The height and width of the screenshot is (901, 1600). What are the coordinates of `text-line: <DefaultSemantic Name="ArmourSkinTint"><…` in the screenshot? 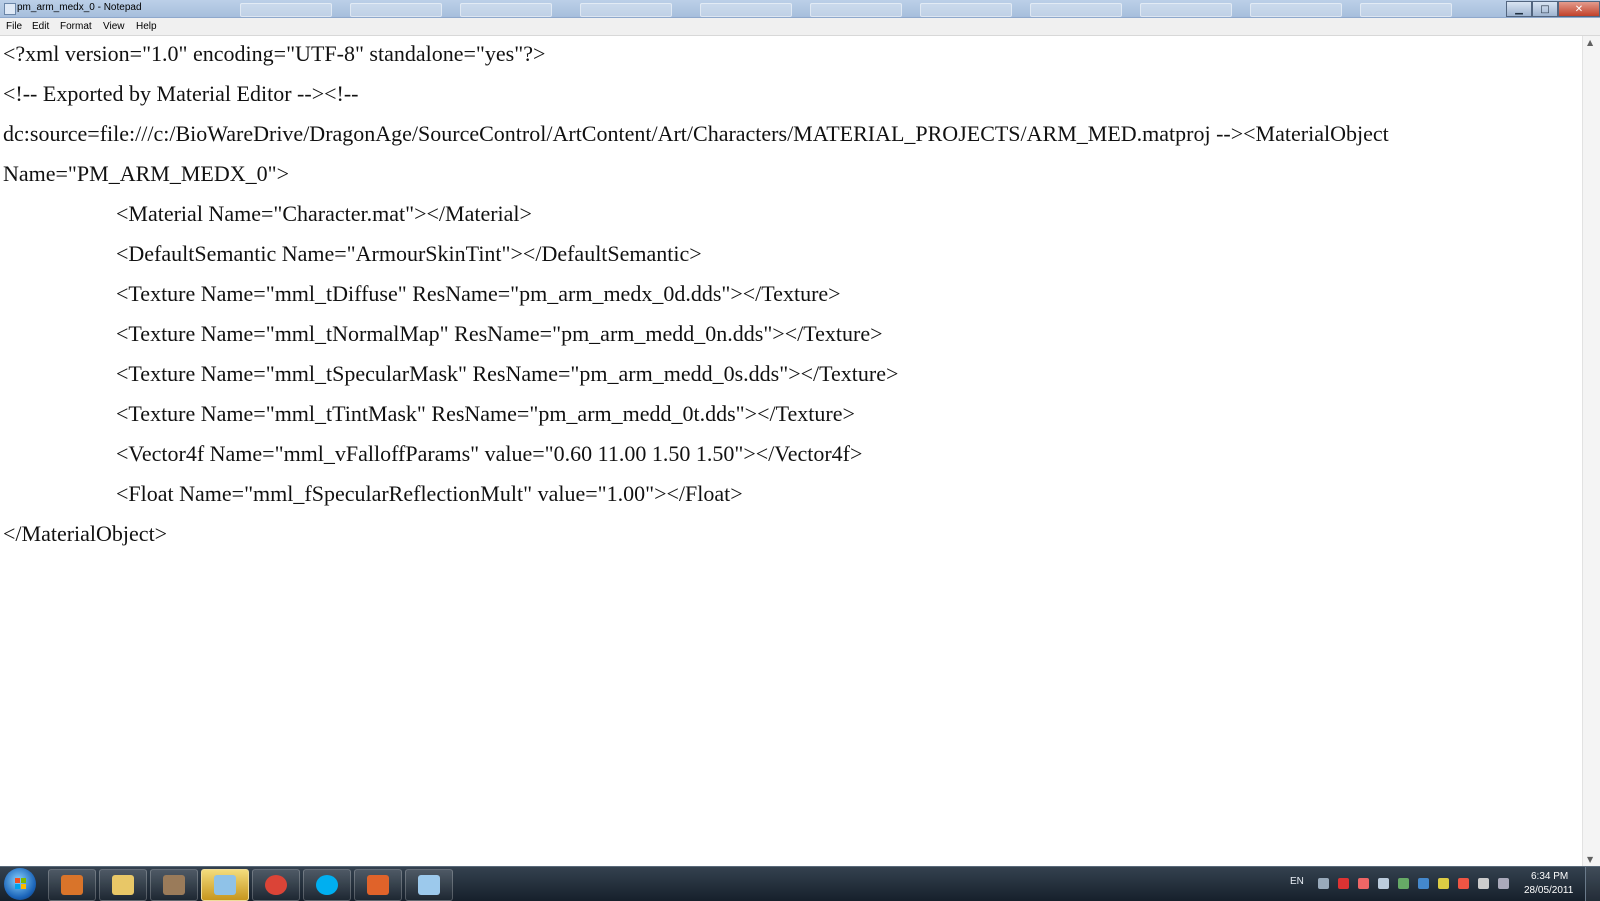 It's located at (409, 253).